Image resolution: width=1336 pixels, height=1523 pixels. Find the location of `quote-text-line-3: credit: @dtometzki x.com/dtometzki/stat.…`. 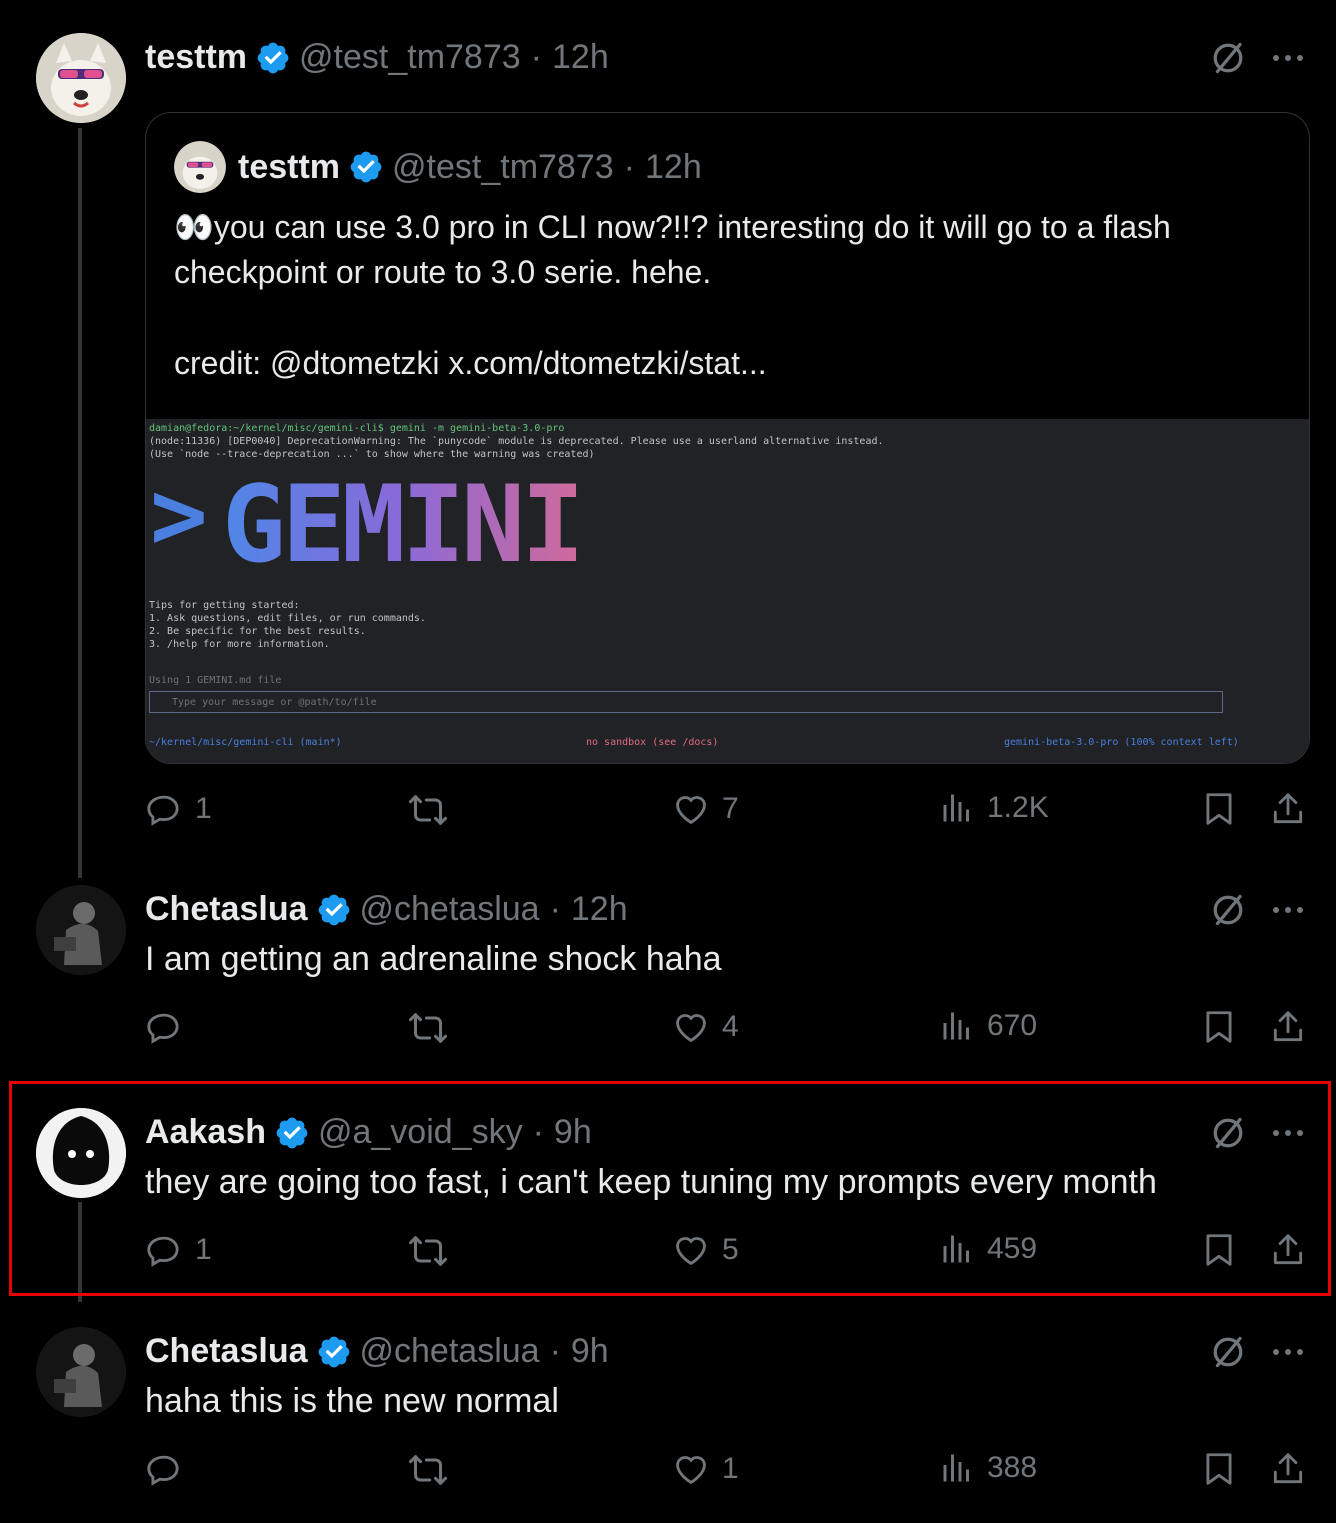

quote-text-line-3: credit: @dtometzki x.com/dtometzki/stat.… is located at coordinates (470, 363).